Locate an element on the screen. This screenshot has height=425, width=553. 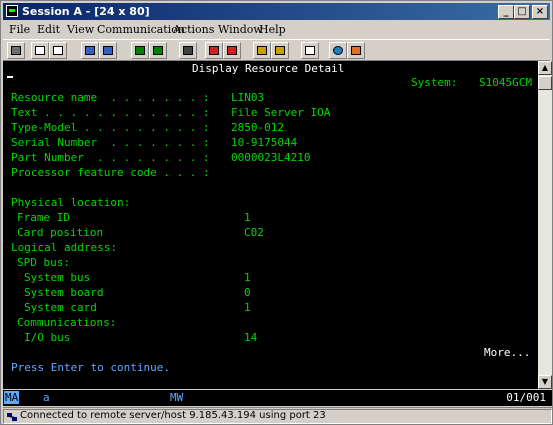
paste-icon is located at coordinates (58, 50).